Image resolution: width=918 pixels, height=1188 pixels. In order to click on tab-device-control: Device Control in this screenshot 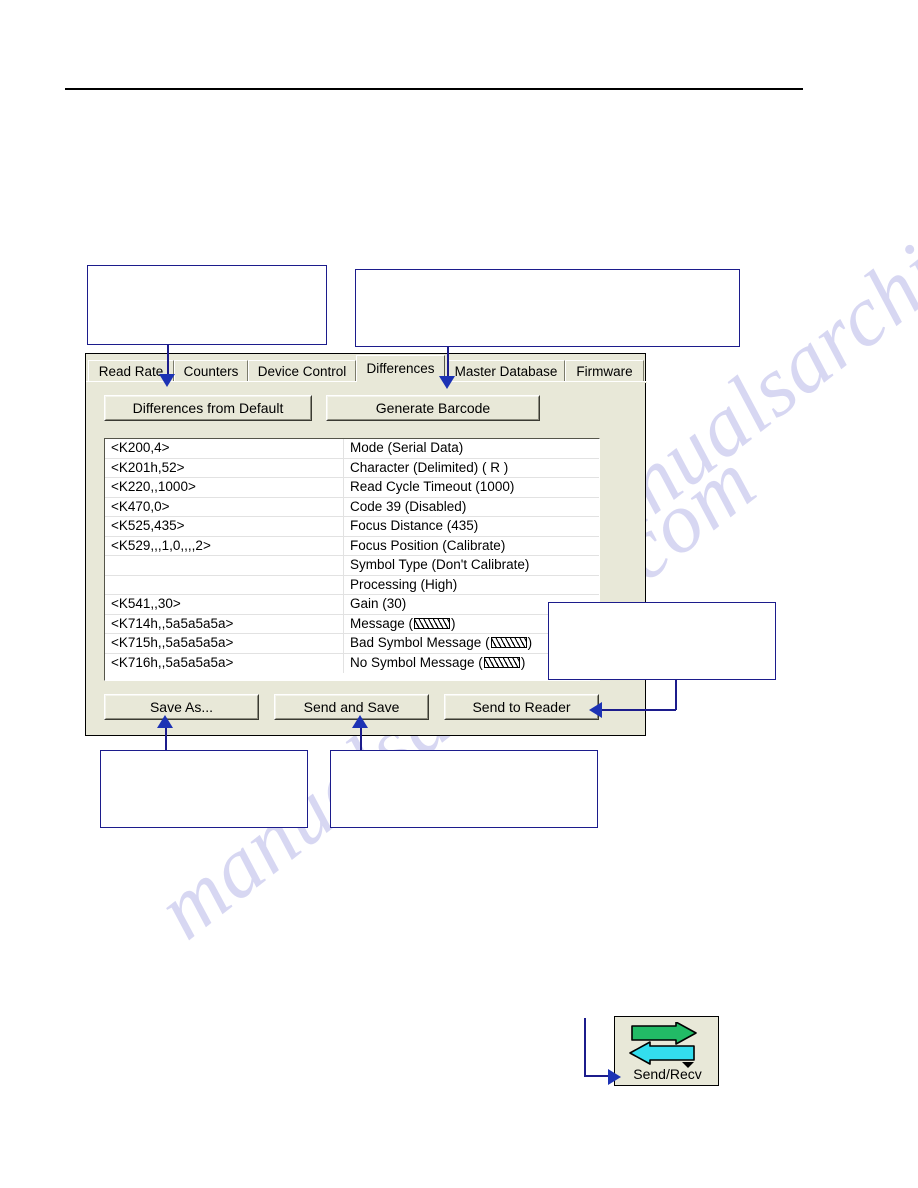, I will do `click(302, 371)`.